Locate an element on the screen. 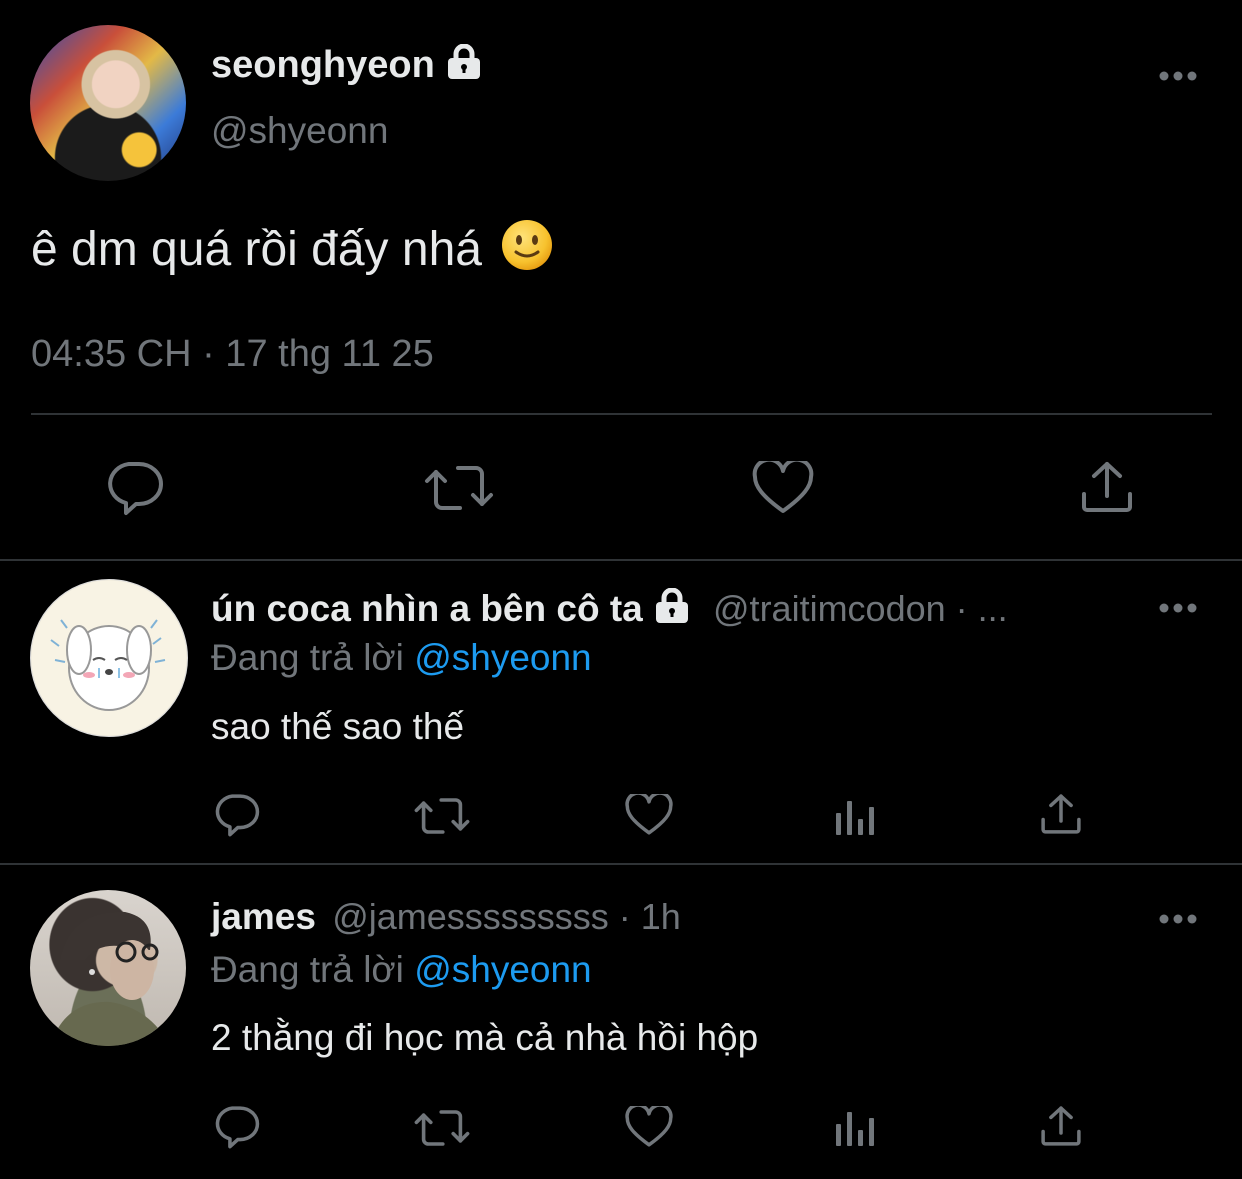 The height and width of the screenshot is (1179, 1242). reply-text: sao thế sao thế is located at coordinates (338, 726).